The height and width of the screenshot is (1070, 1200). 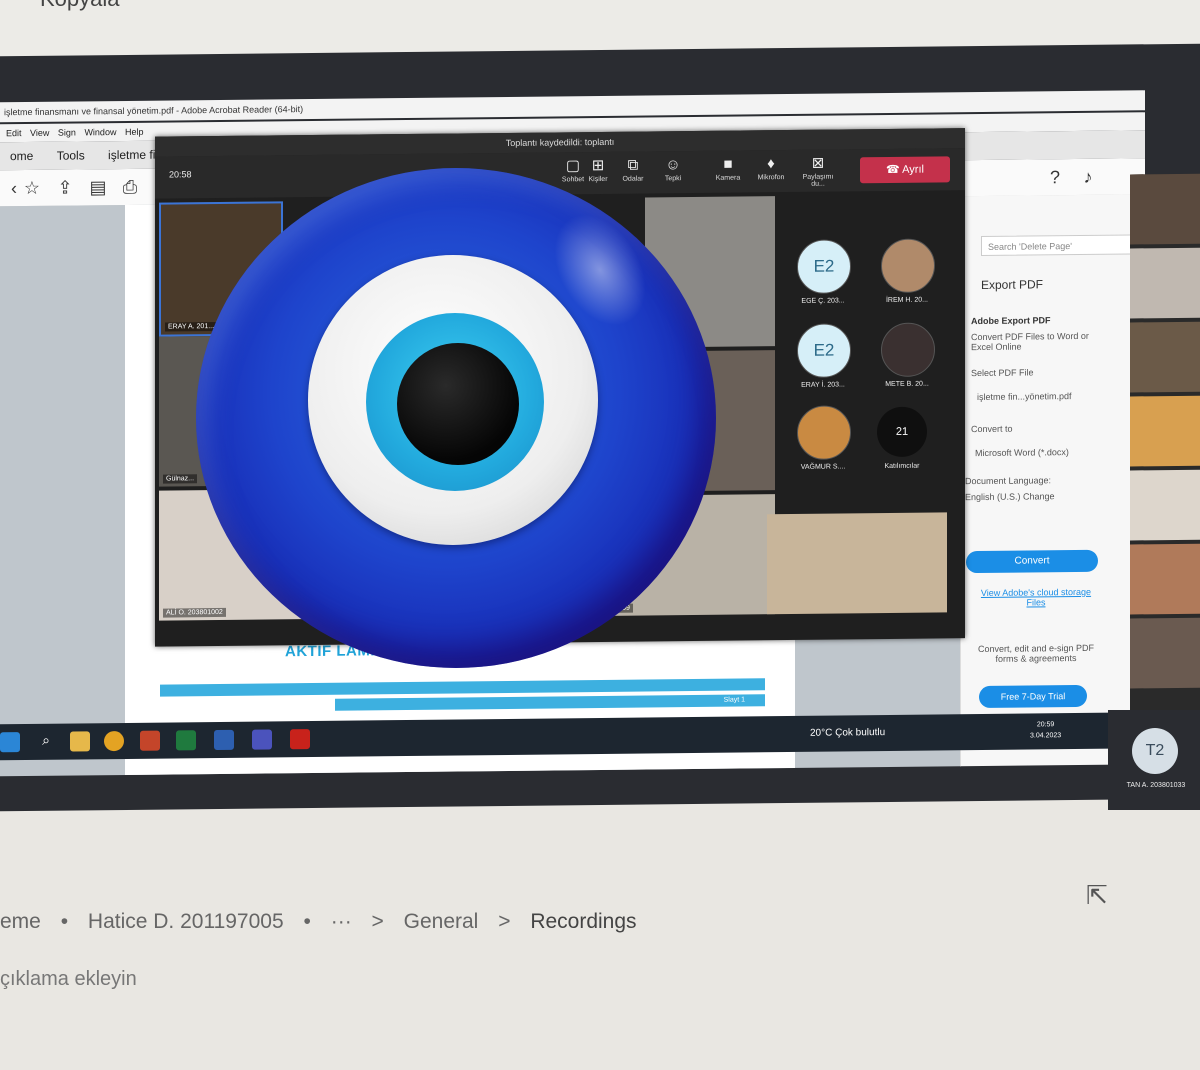 I want to click on menu-view: View, so click(x=39, y=133).